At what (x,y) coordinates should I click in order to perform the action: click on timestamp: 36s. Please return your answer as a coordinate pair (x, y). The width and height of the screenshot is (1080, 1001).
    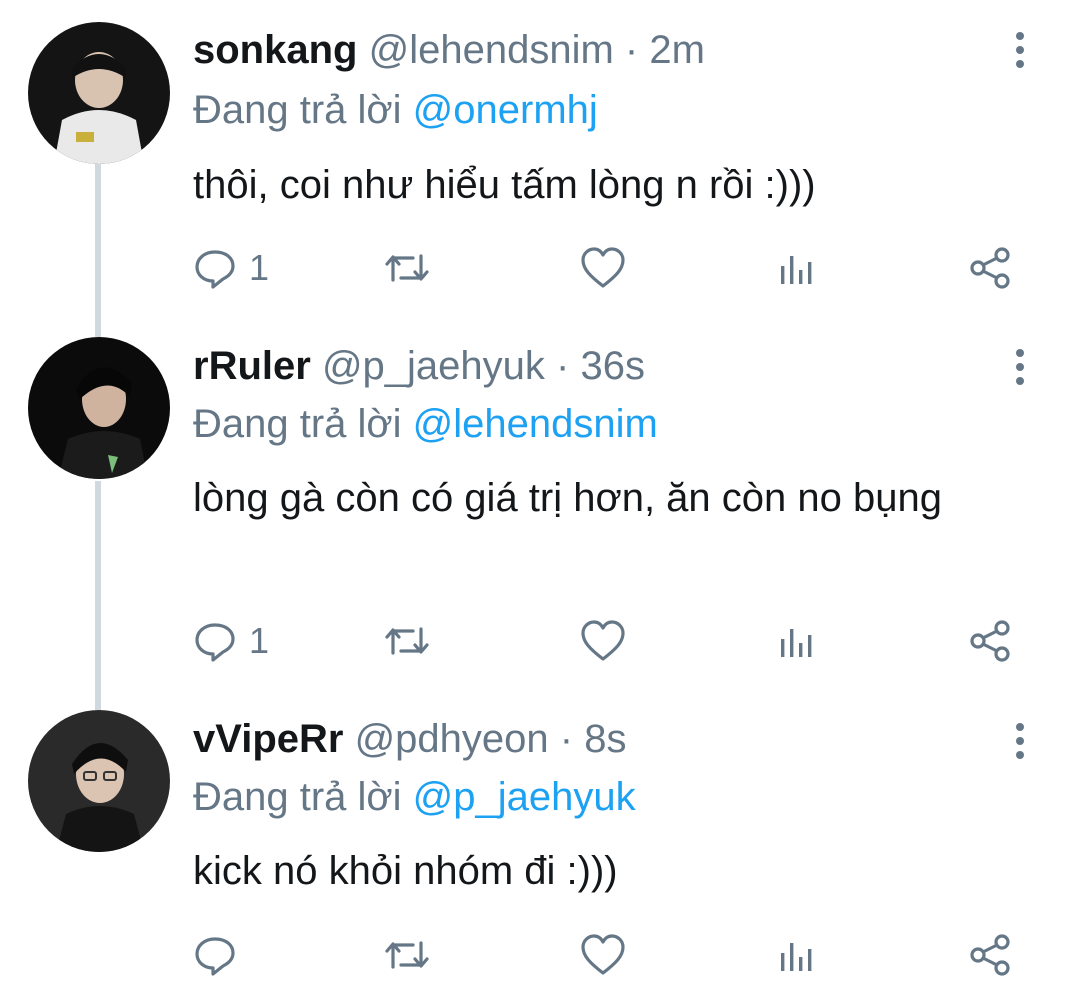
    Looking at the image, I should click on (612, 366).